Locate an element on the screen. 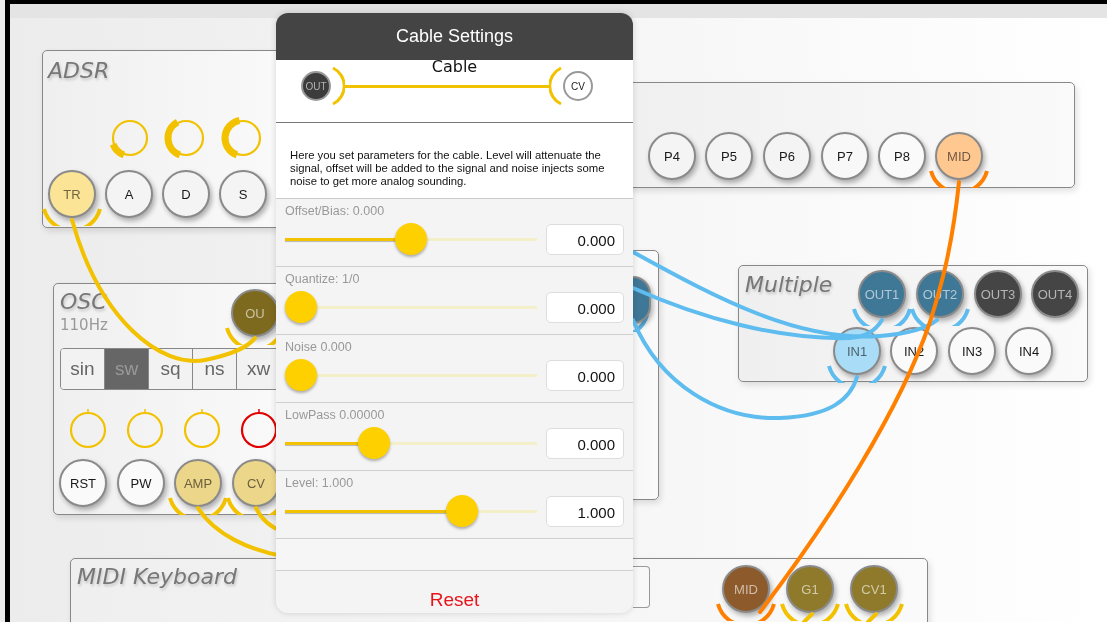 This screenshot has height=622, width=1107. patch-cable is located at coordinates (840, 617).